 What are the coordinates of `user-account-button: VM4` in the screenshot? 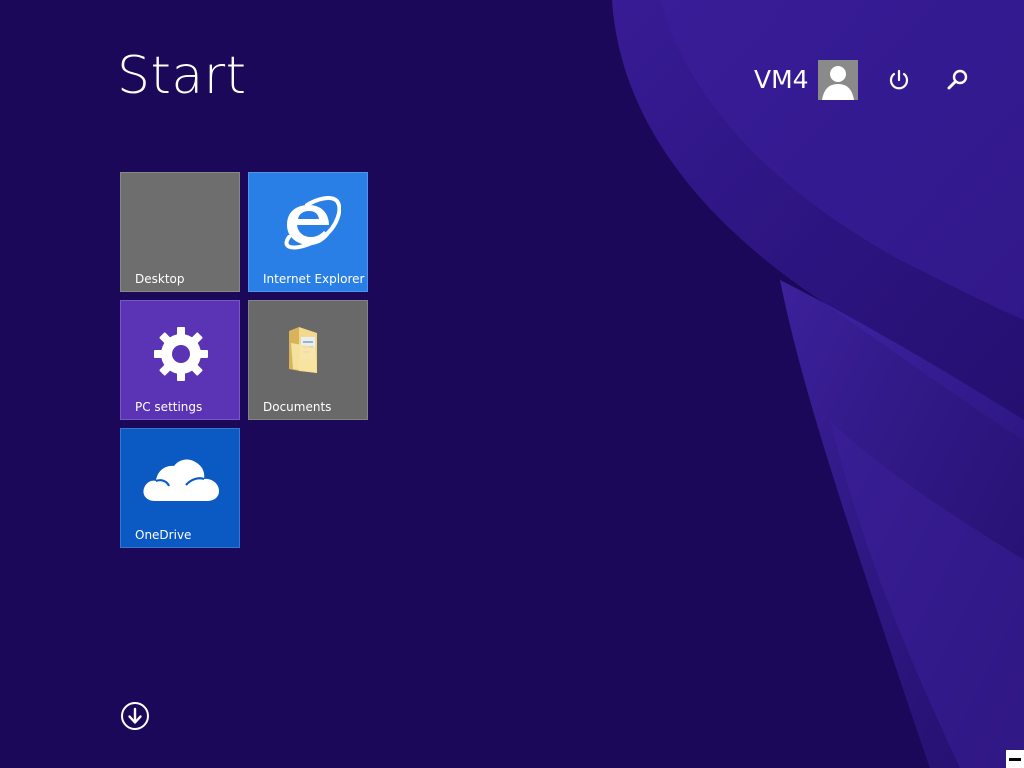 It's located at (806, 80).